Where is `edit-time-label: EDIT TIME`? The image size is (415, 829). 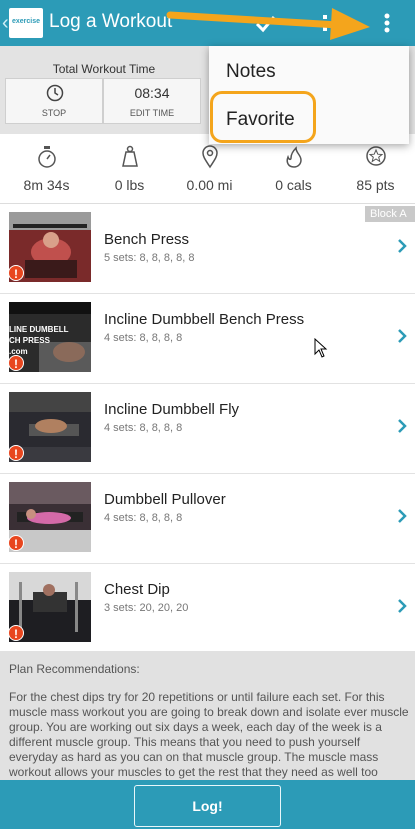 edit-time-label: EDIT TIME is located at coordinates (152, 113).